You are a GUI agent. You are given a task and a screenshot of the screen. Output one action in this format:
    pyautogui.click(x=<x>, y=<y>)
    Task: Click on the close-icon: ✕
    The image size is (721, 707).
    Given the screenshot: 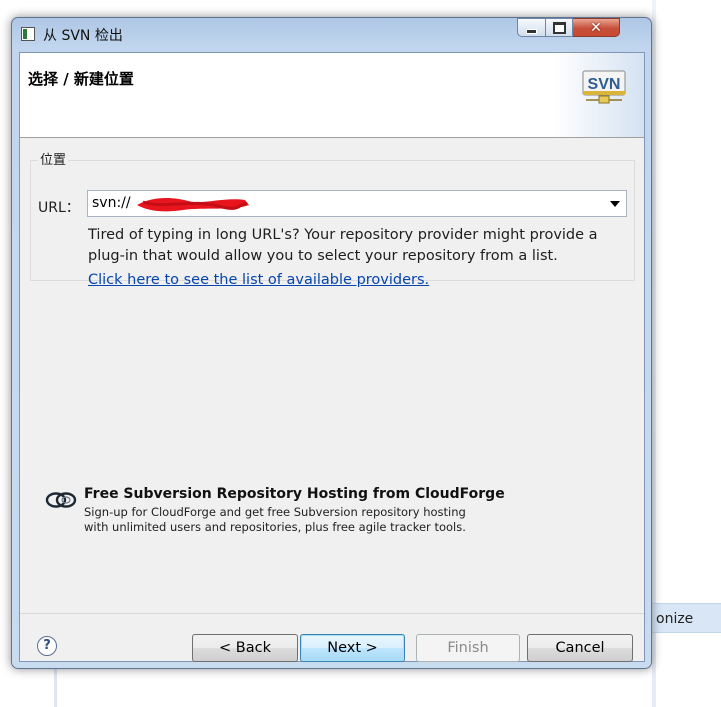 What is the action you would take?
    pyautogui.click(x=596, y=27)
    